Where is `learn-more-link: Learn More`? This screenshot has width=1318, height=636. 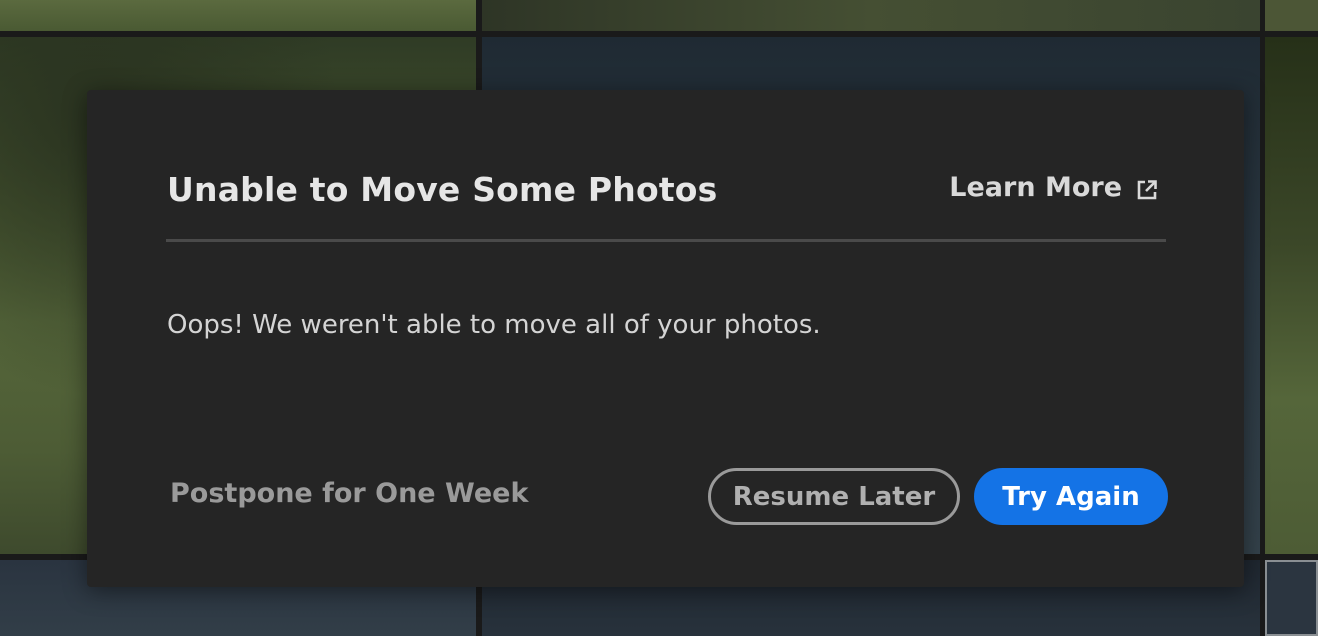
learn-more-link: Learn More is located at coordinates (1053, 187).